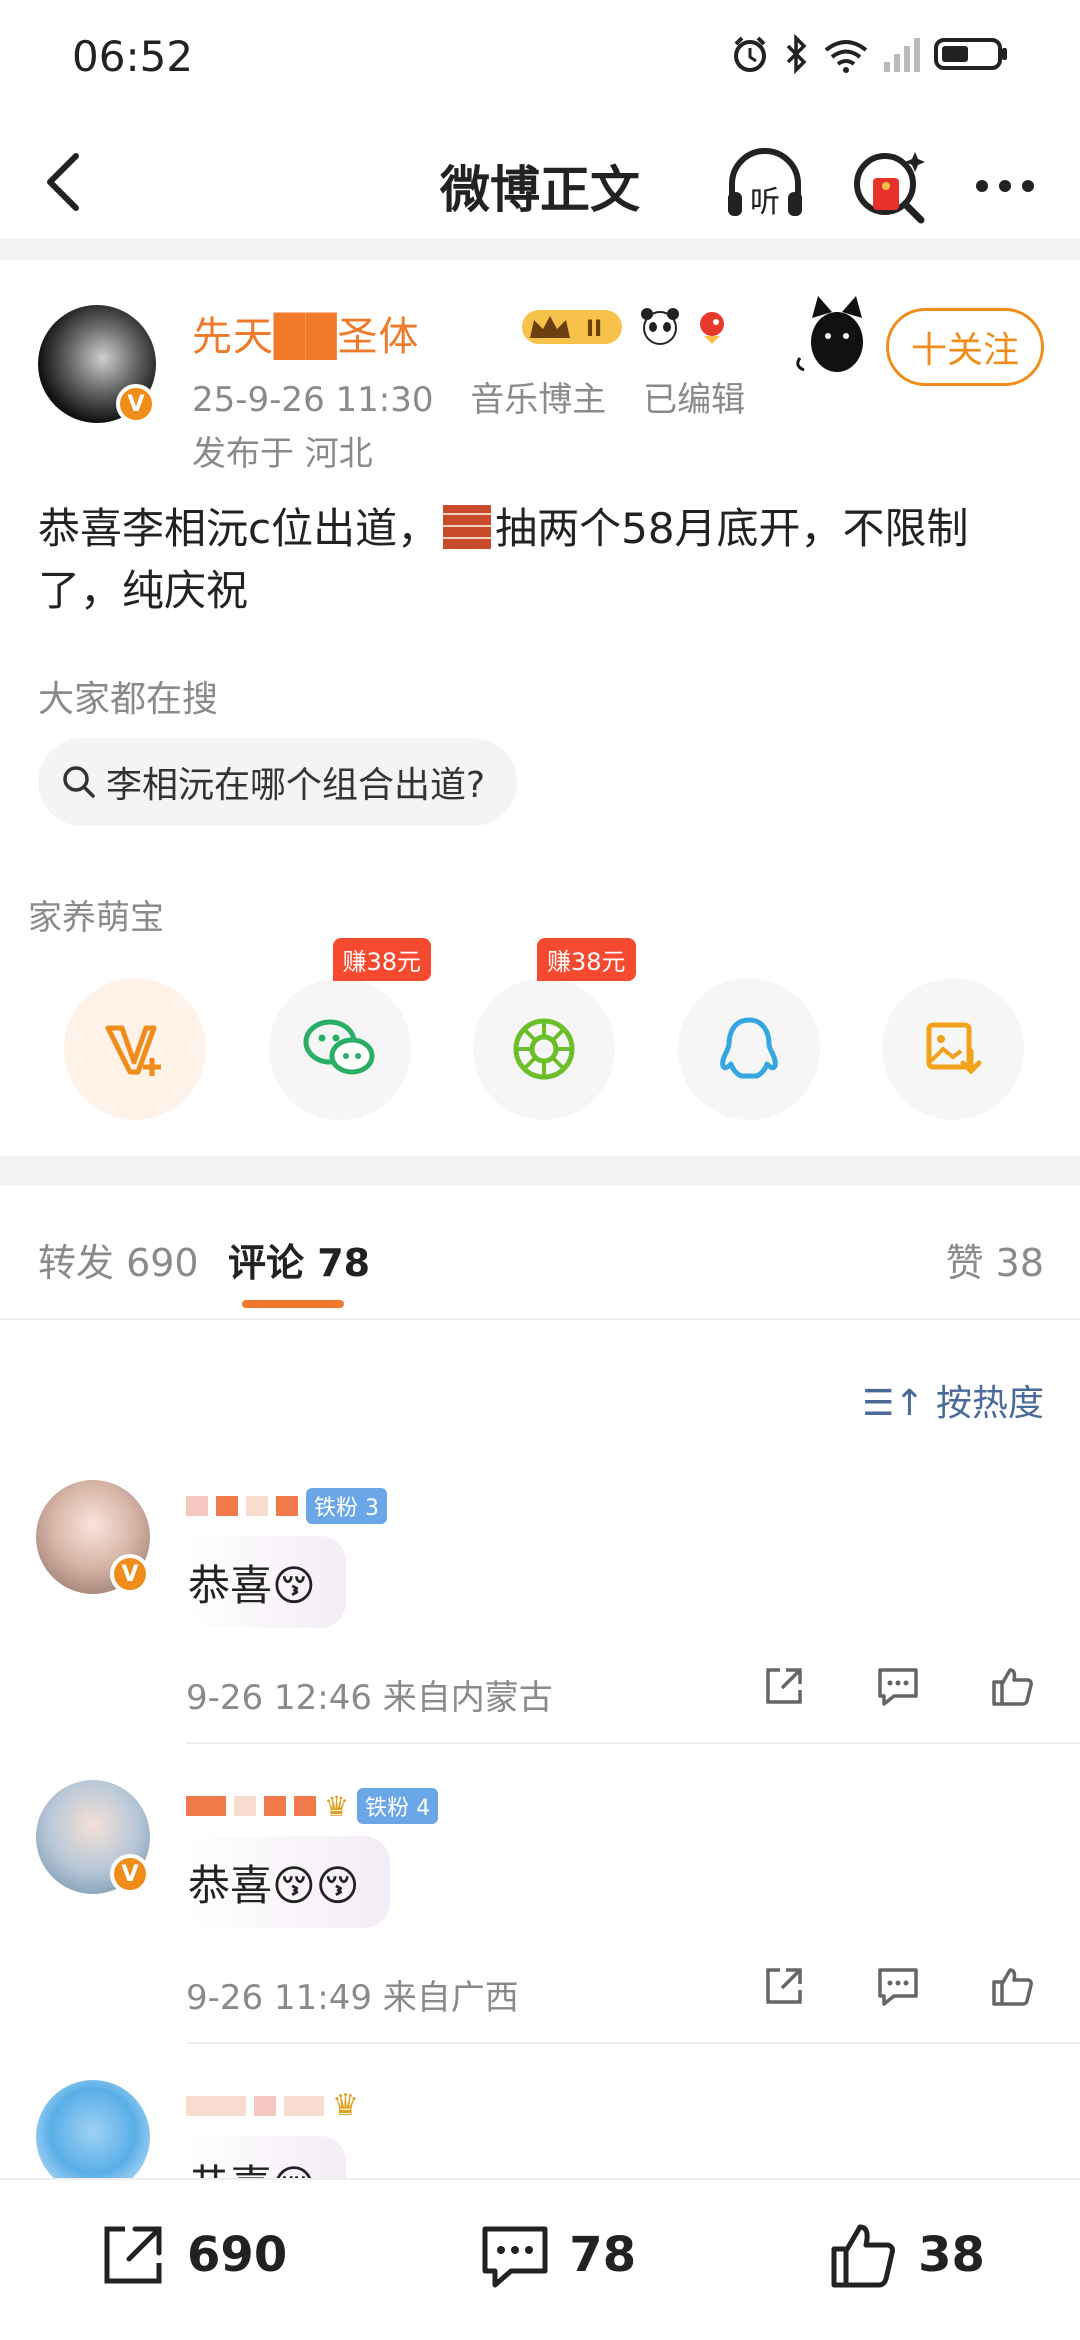  I want to click on signal-icon, so click(902, 55).